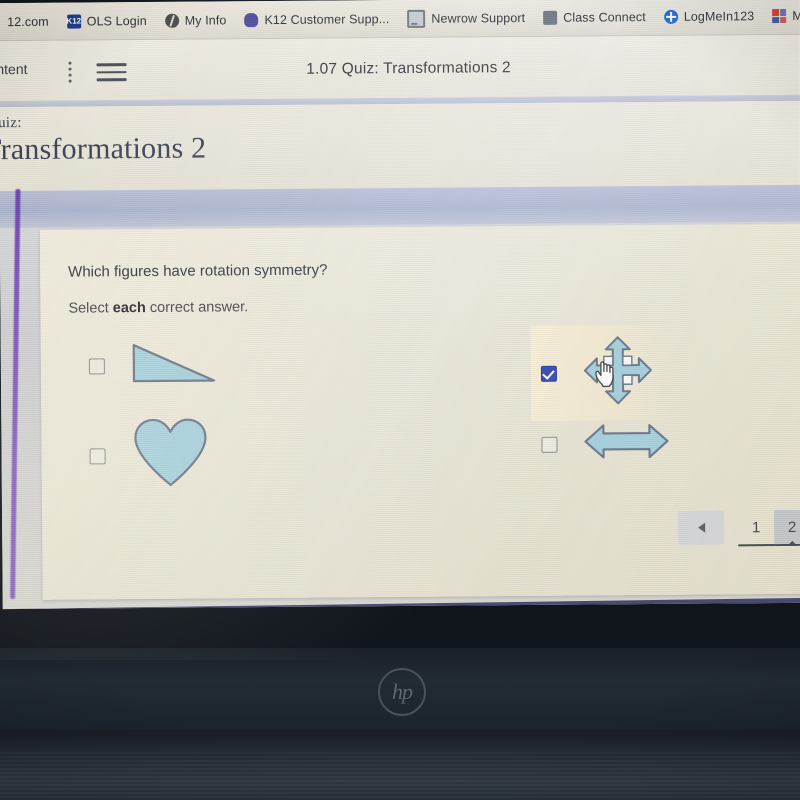 The width and height of the screenshot is (800, 800). I want to click on square-icon, so click(550, 17).